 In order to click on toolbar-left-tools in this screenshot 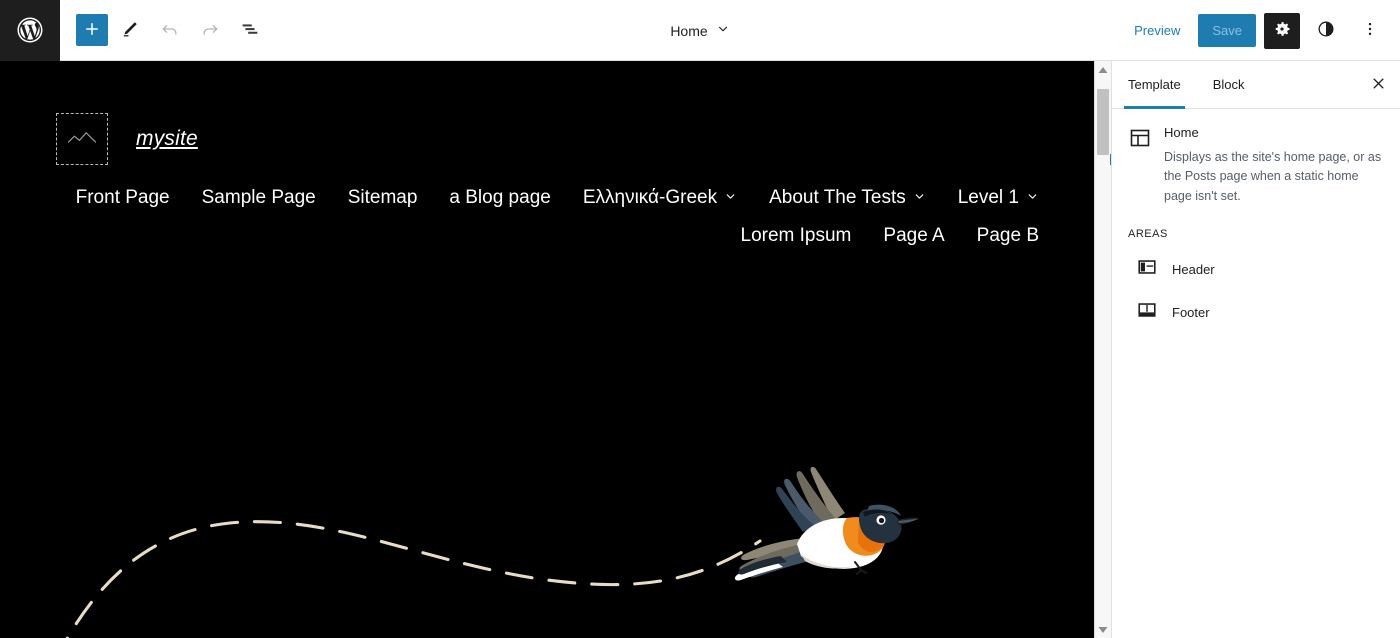, I will do `click(164, 30)`.